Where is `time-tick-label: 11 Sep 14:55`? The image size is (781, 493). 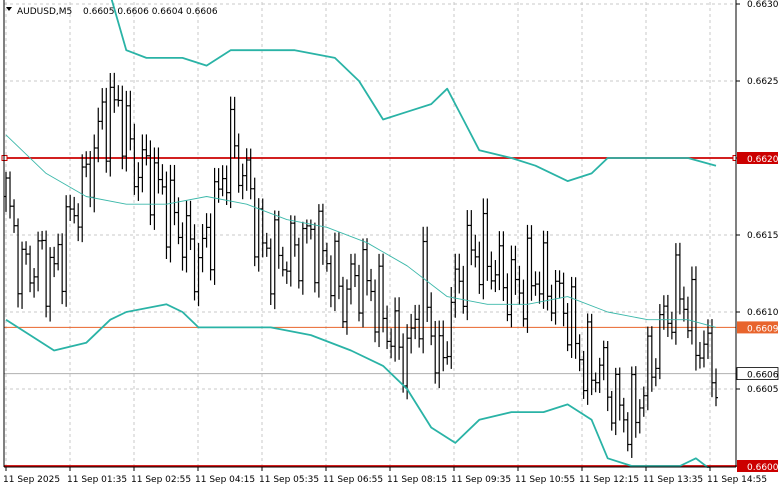 time-tick-label: 11 Sep 14:55 is located at coordinates (737, 480).